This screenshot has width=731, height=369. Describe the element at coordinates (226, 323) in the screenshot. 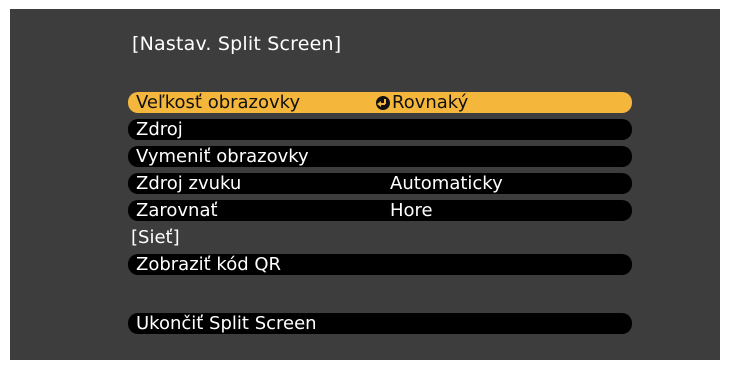

I see `menu-item-label: Ukončiť Split Screen` at that location.